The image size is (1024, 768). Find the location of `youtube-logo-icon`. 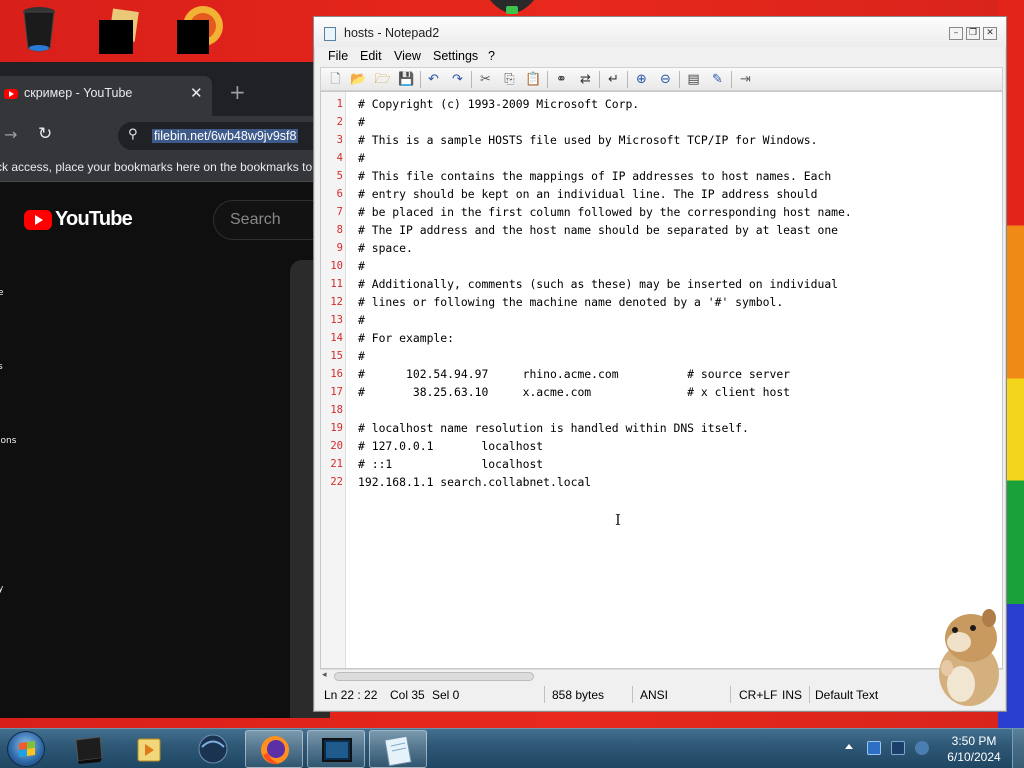

youtube-logo-icon is located at coordinates (38, 220).